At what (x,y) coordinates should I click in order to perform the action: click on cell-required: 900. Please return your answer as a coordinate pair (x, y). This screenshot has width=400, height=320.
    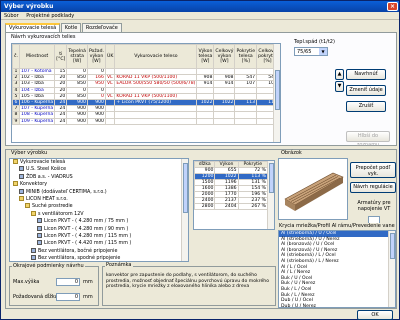
    Looking at the image, I should click on (96, 121).